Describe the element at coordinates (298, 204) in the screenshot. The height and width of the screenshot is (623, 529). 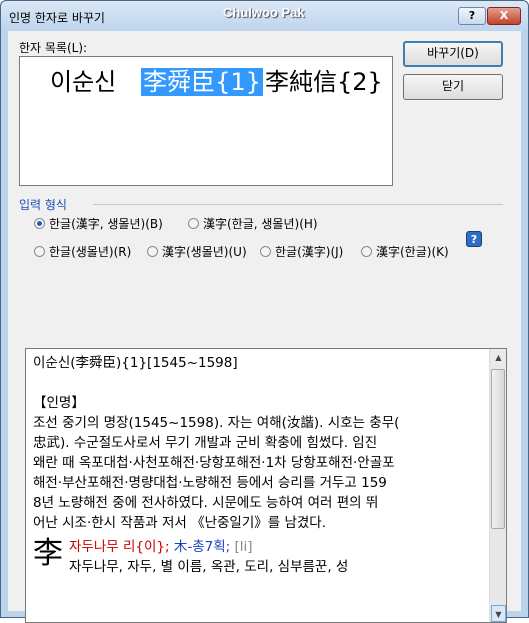
I see `group-divider` at that location.